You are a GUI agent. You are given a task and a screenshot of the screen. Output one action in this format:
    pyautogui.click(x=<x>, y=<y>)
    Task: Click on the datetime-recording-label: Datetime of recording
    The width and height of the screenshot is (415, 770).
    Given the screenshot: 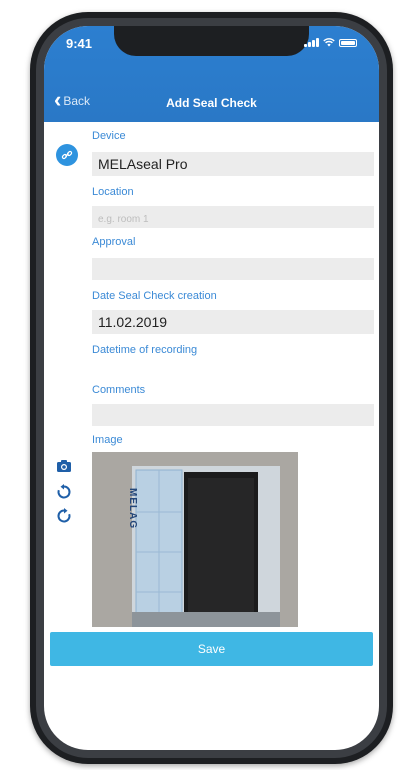 What is the action you would take?
    pyautogui.click(x=145, y=350)
    